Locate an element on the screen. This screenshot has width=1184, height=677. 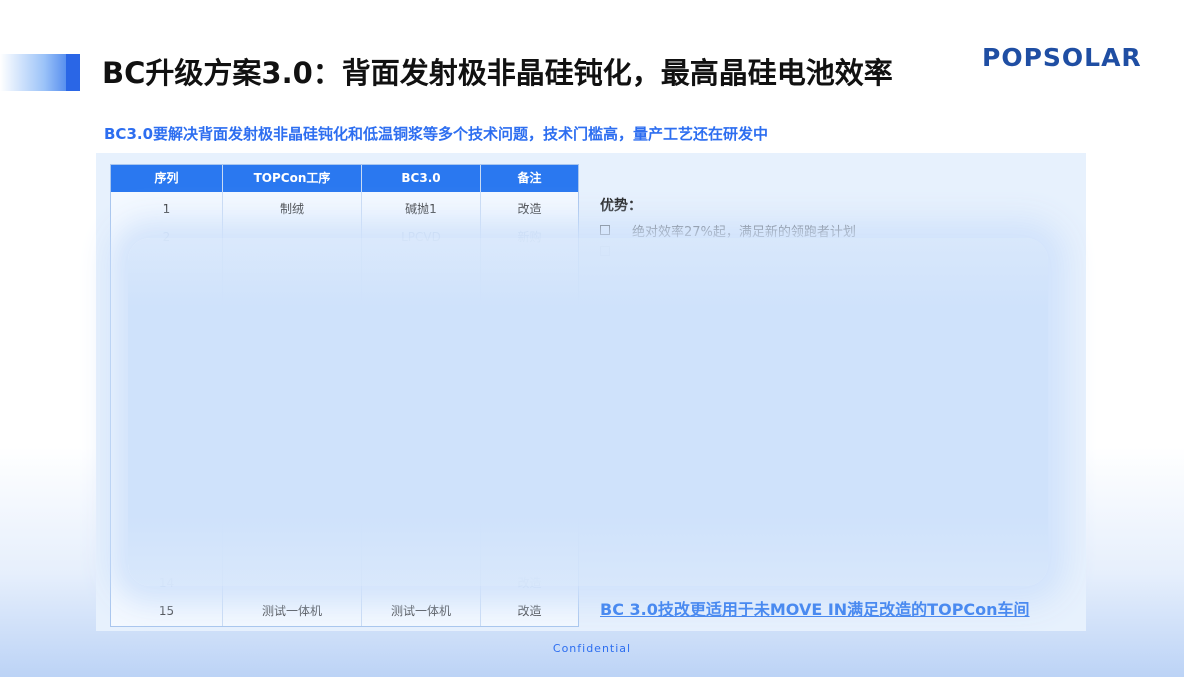
checkbox-bullet-icon is located at coordinates (605, 230).